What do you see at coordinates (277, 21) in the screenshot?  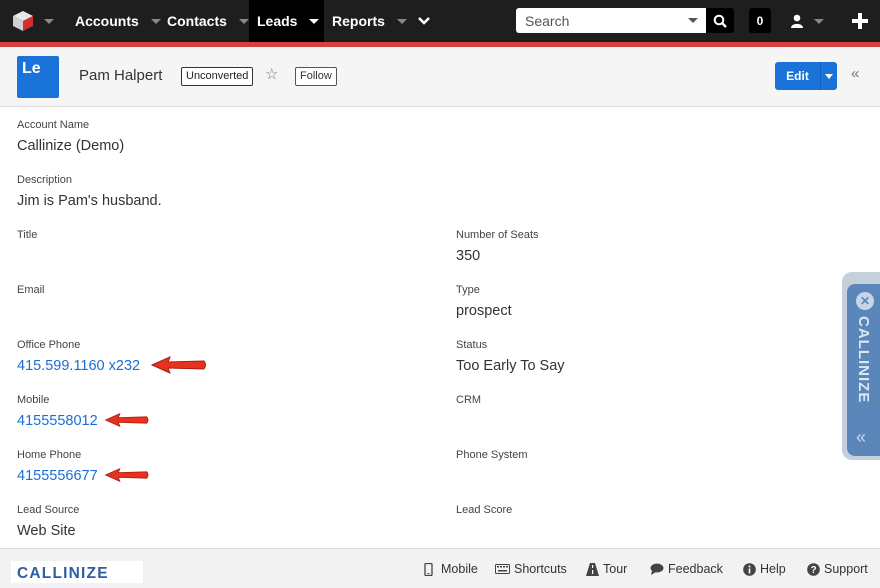 I see `nav-tab-label: Leads` at bounding box center [277, 21].